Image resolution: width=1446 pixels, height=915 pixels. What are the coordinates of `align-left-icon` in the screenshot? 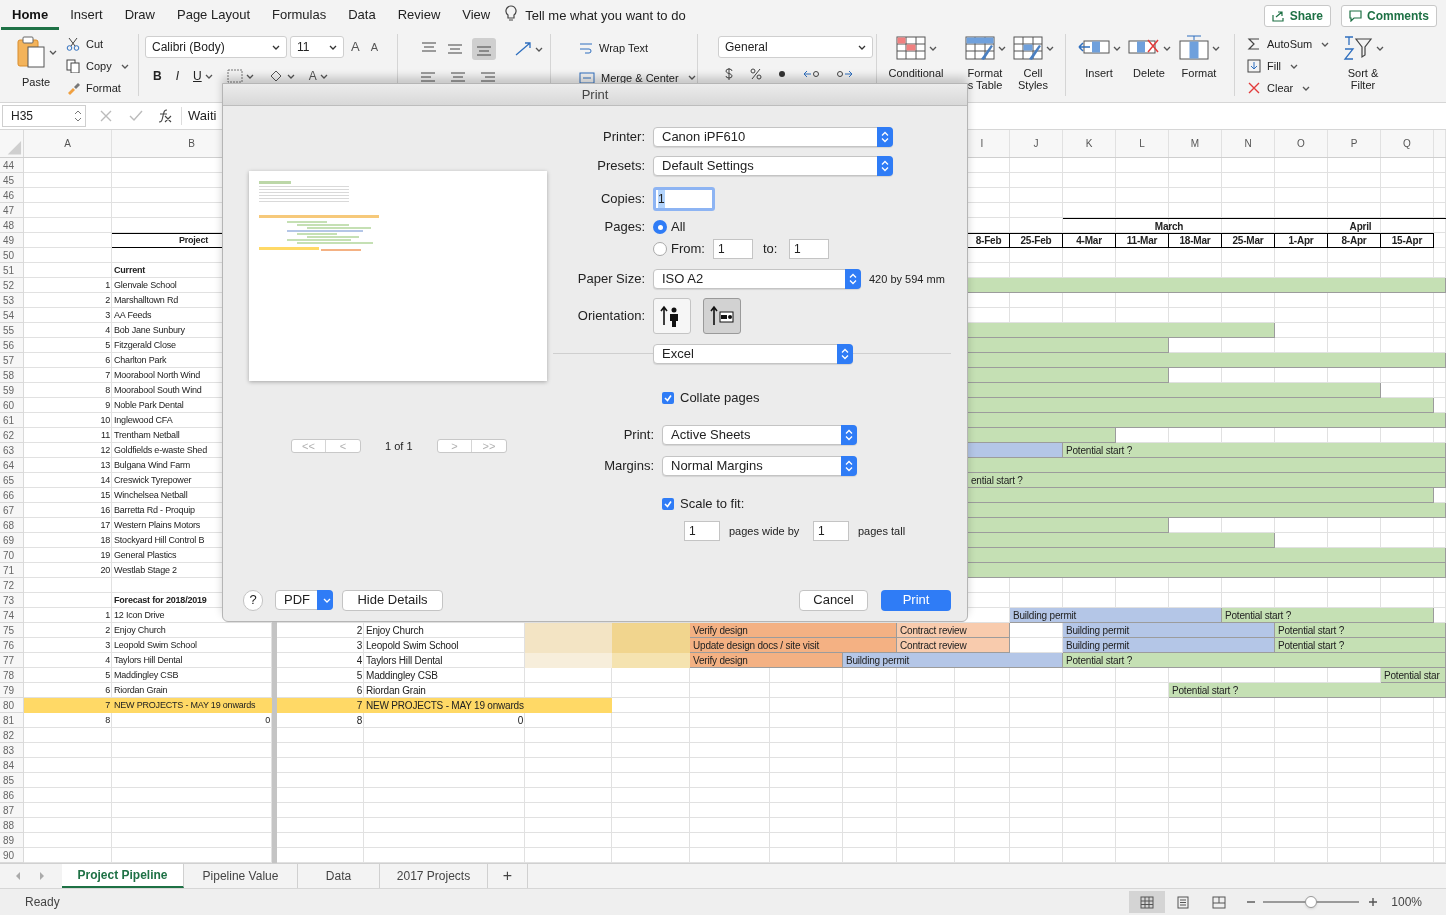 It's located at (428, 77).